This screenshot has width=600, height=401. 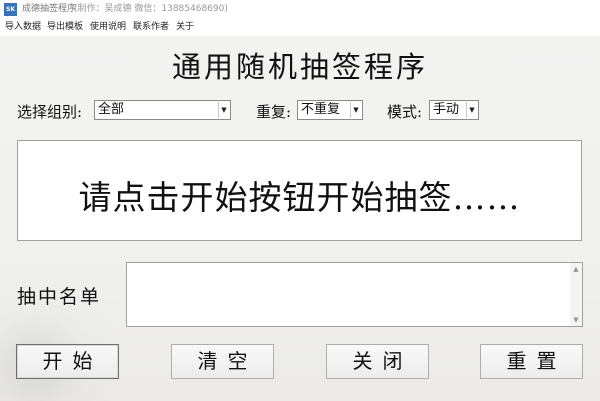 I want to click on menu-item-contact-author: 联系作者, so click(x=151, y=27).